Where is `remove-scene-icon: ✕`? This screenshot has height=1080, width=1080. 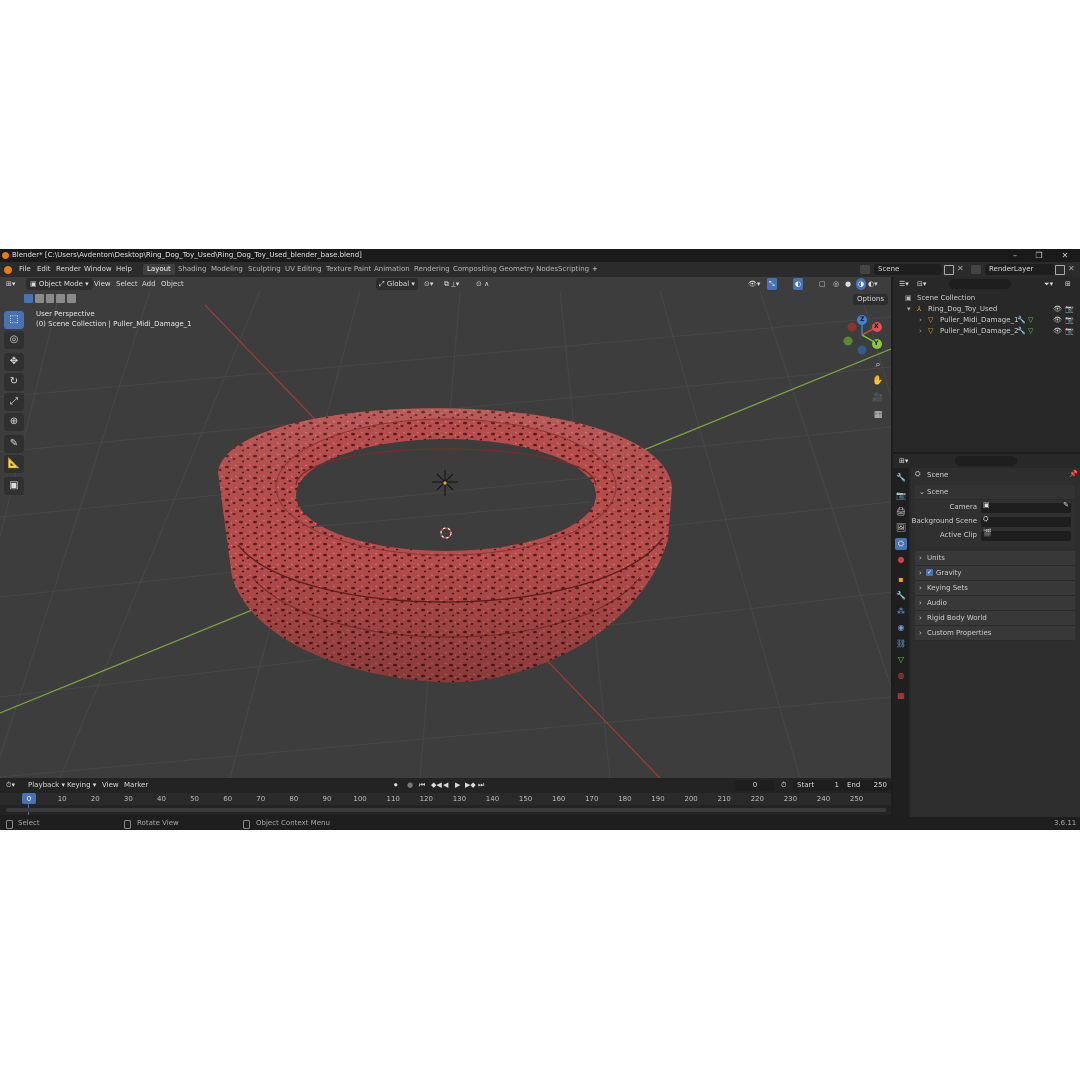 remove-scene-icon: ✕ is located at coordinates (961, 269).